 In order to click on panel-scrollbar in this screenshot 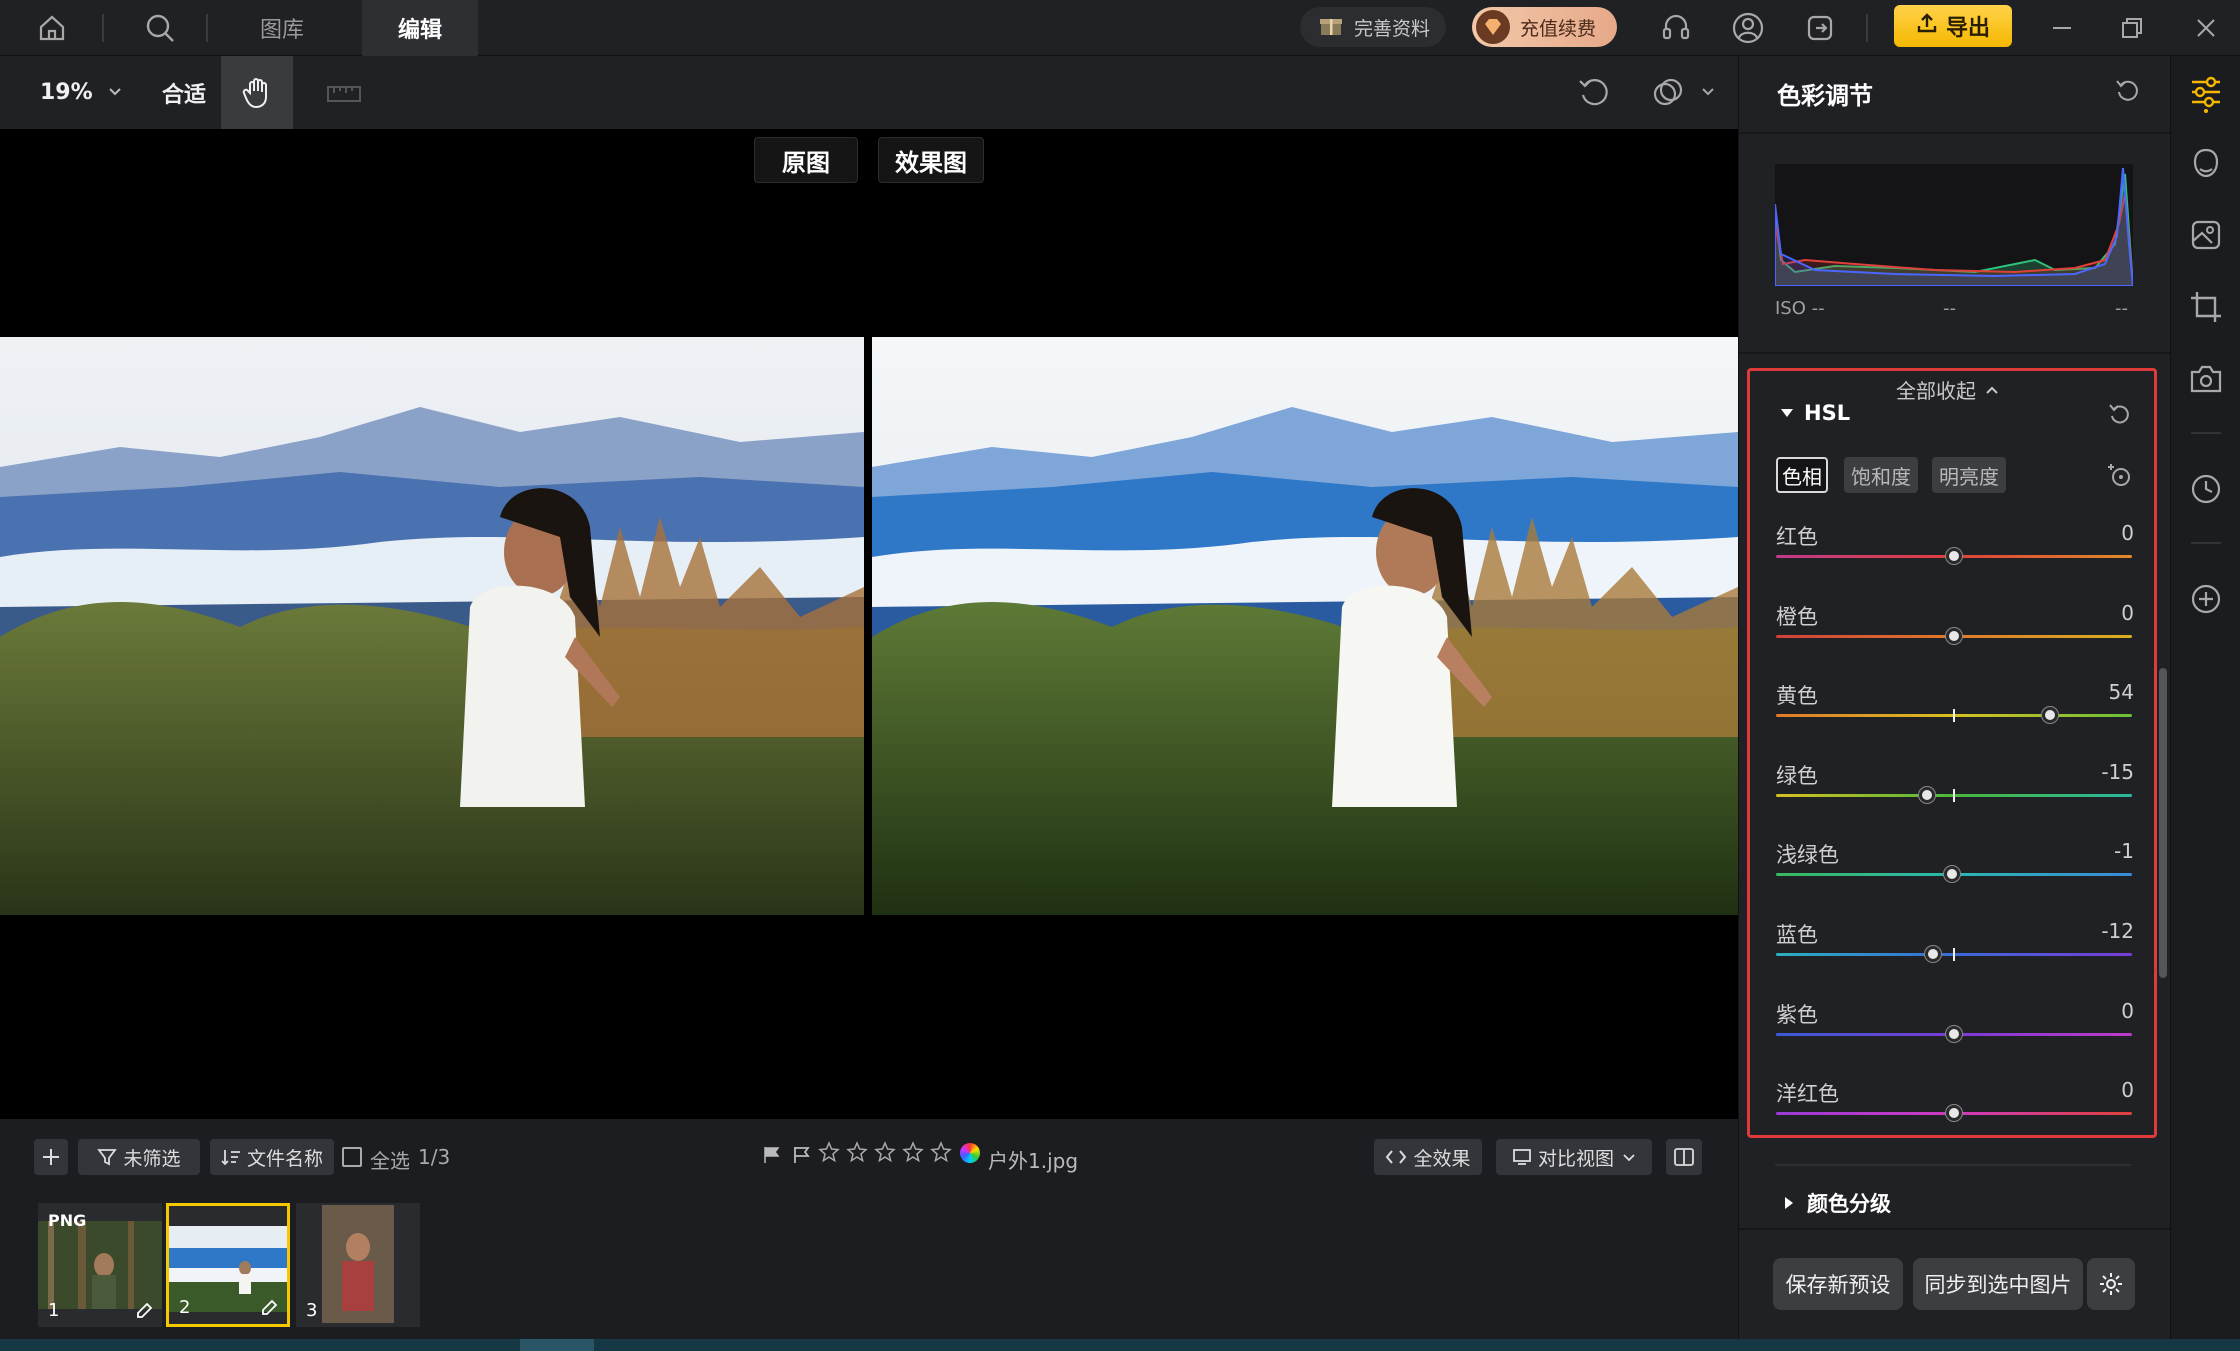, I will do `click(2163, 823)`.